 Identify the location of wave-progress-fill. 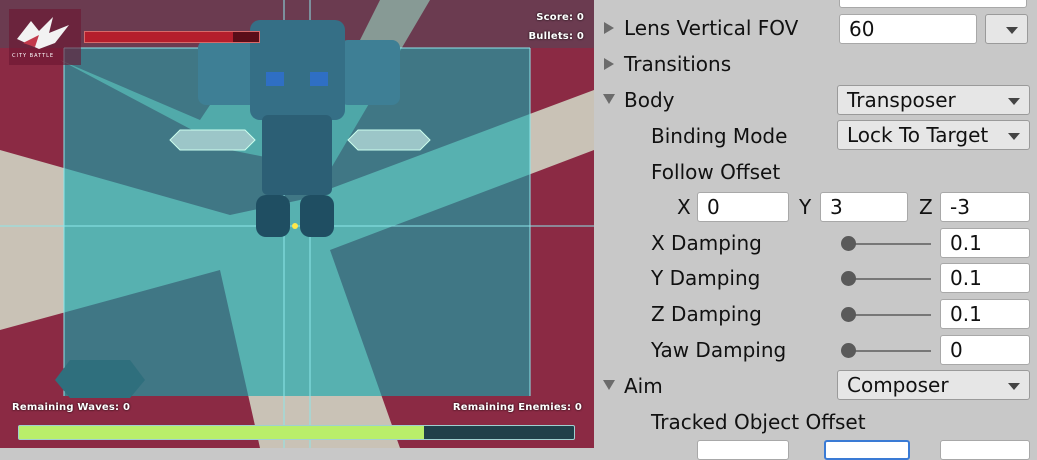
(222, 432).